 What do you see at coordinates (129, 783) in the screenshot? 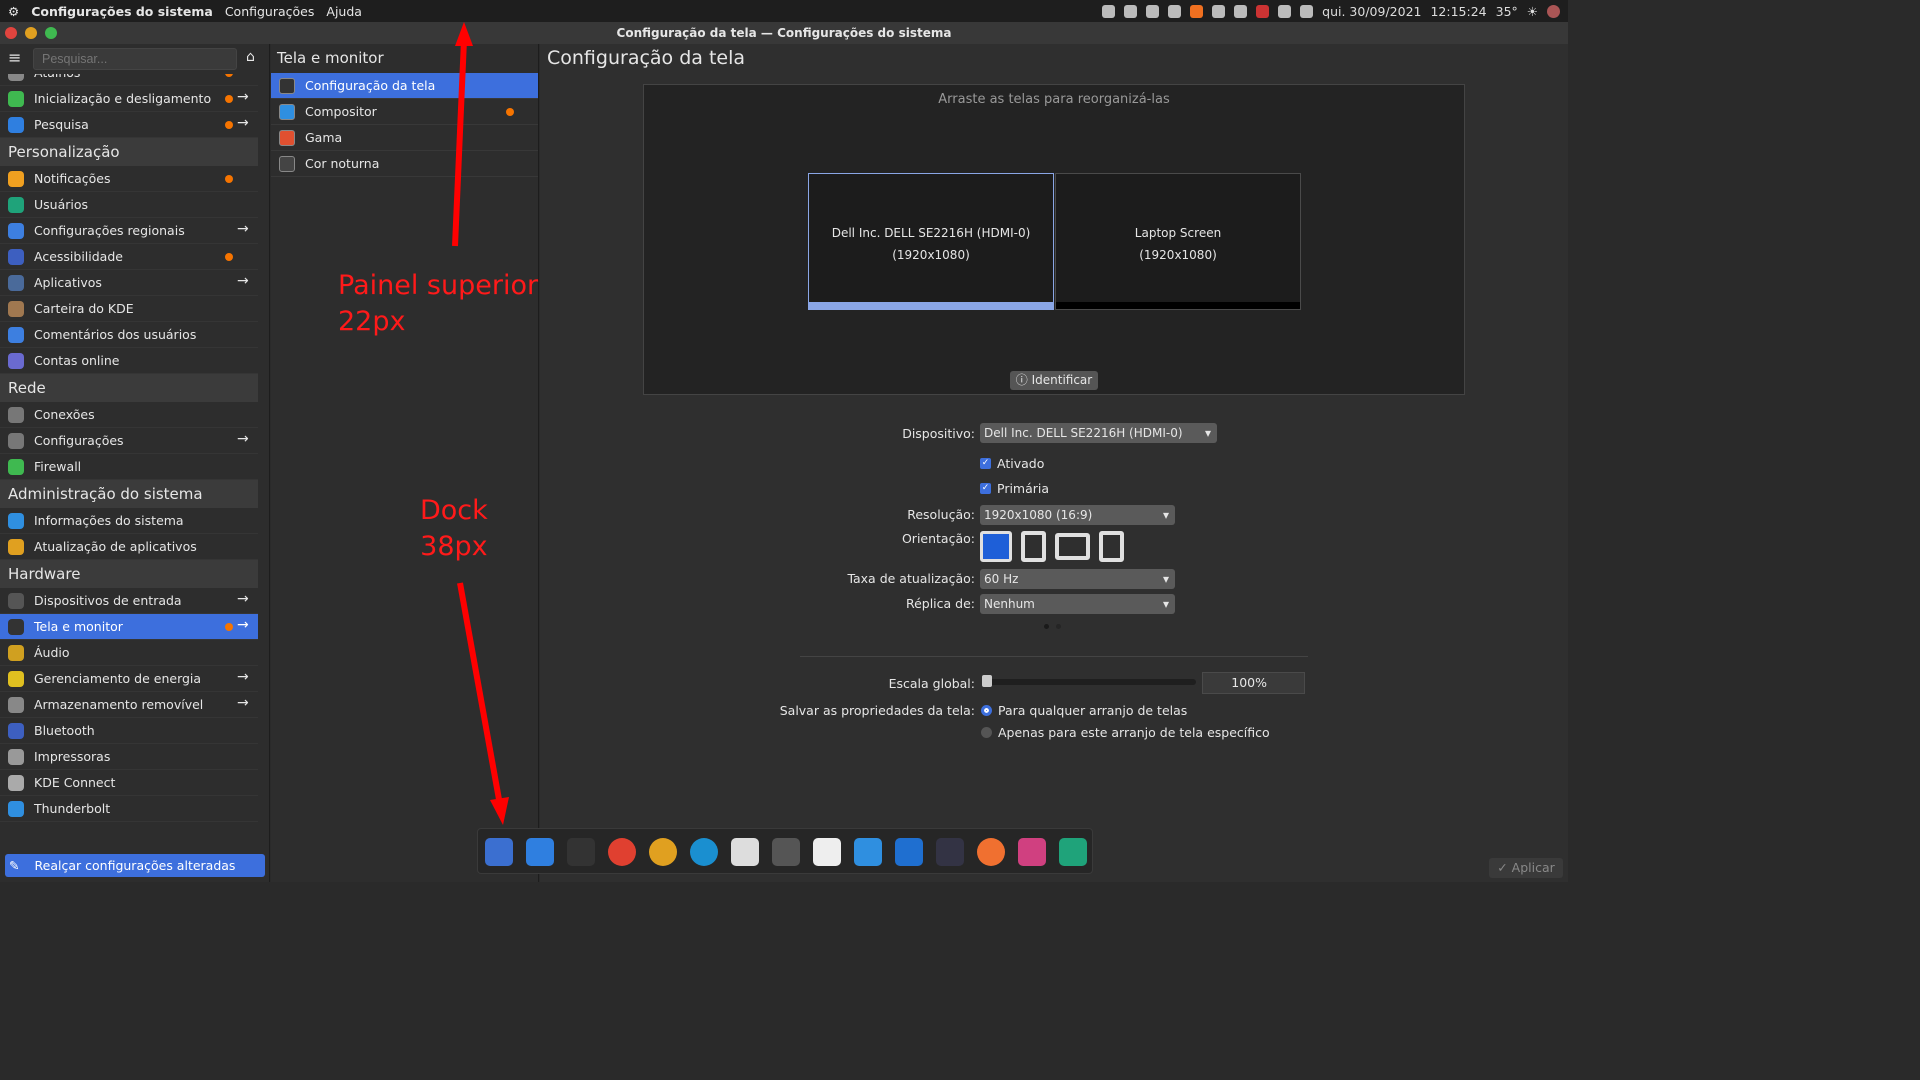
I see `sidebar-item: KDE Connect` at bounding box center [129, 783].